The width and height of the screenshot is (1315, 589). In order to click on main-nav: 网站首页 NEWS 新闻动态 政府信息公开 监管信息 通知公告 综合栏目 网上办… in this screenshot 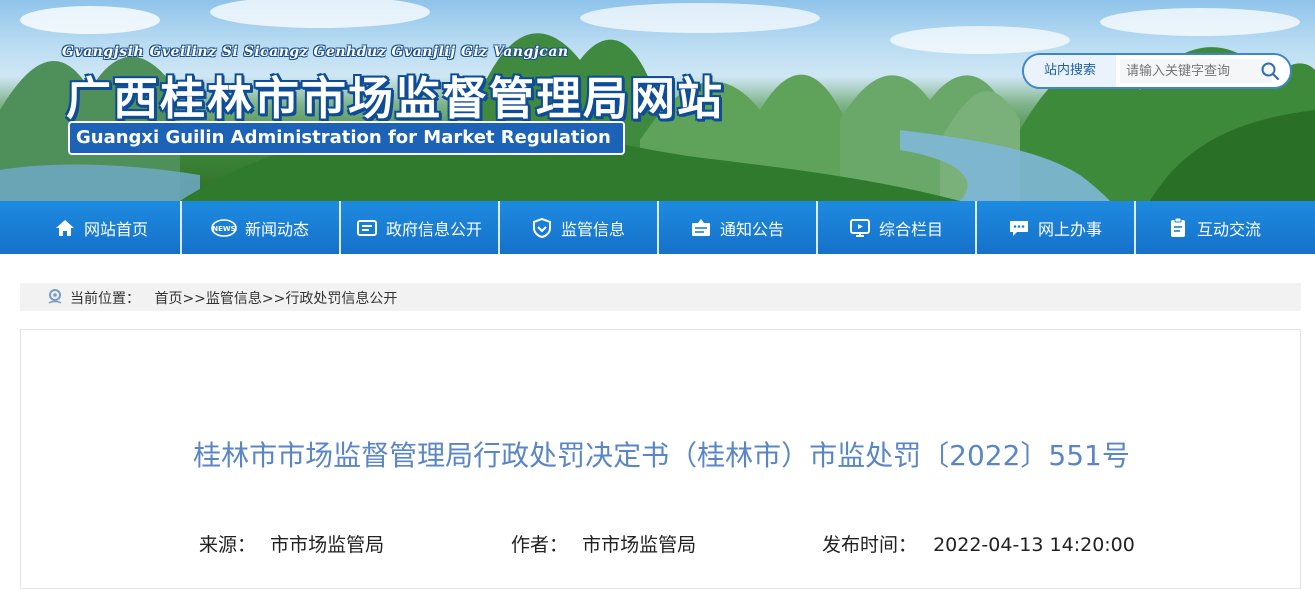, I will do `click(657, 227)`.